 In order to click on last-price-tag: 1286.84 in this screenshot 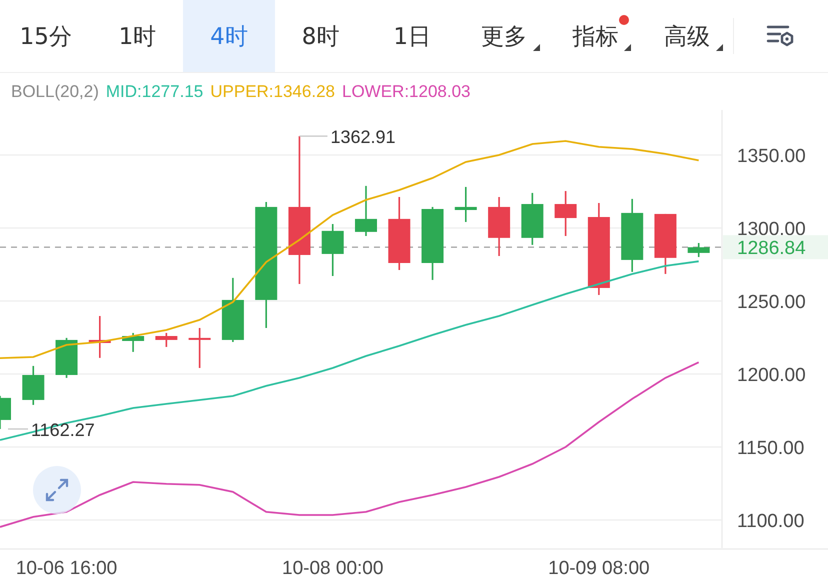, I will do `click(775, 247)`.